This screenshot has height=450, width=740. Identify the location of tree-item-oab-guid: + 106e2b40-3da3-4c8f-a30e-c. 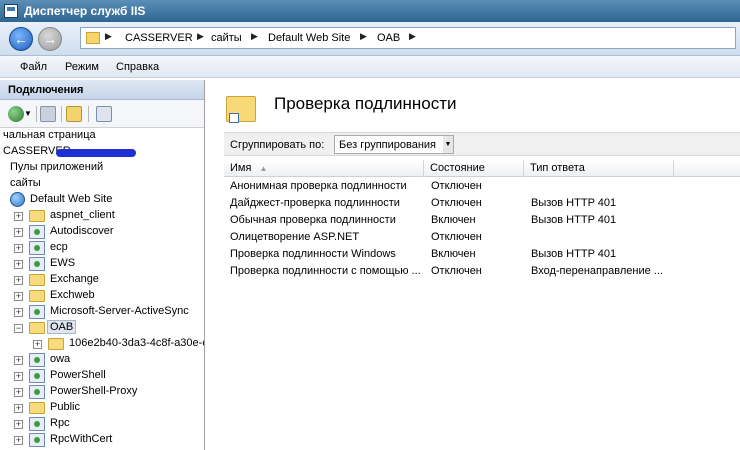
(102, 344).